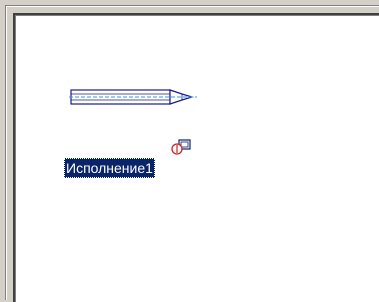 Image resolution: width=379 pixels, height=302 pixels. I want to click on component-instance-icon, so click(182, 147).